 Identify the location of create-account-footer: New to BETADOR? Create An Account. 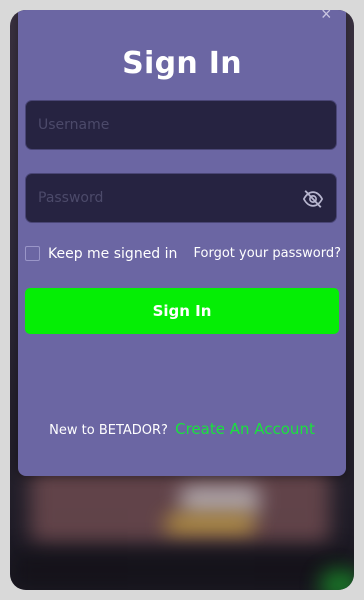
(182, 429).